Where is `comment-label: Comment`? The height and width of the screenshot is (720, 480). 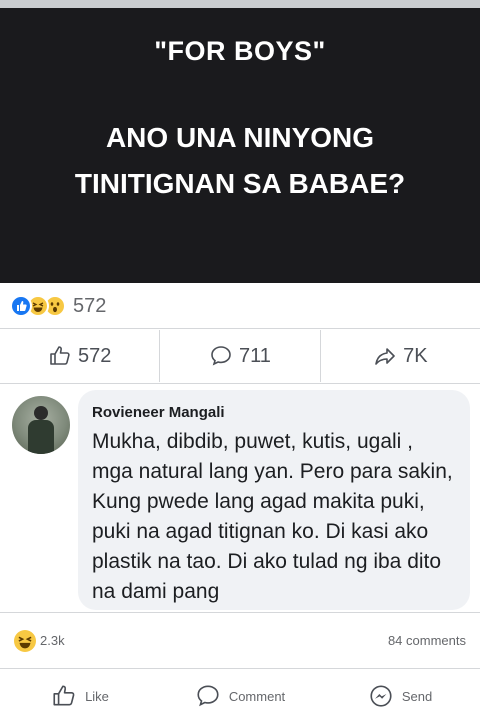 comment-label: Comment is located at coordinates (257, 696).